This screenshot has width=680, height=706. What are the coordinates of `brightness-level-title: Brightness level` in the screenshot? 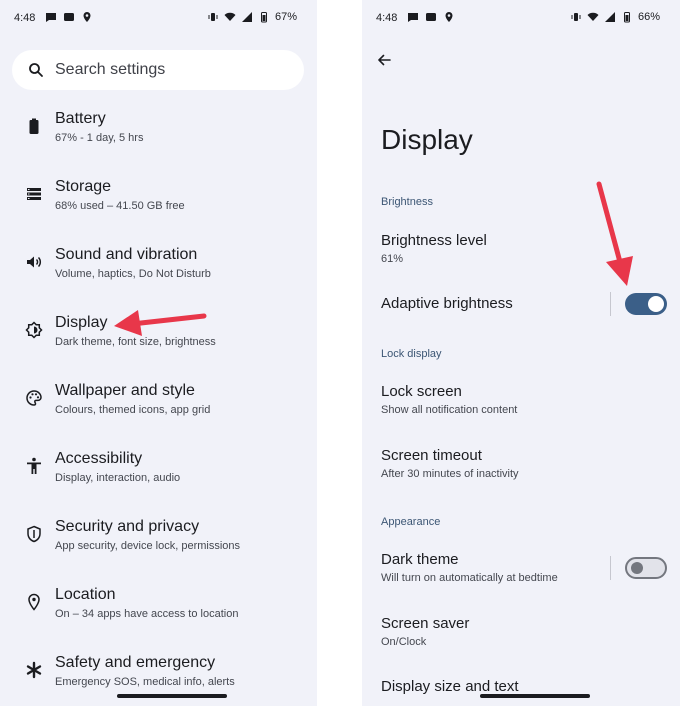 It's located at (434, 240).